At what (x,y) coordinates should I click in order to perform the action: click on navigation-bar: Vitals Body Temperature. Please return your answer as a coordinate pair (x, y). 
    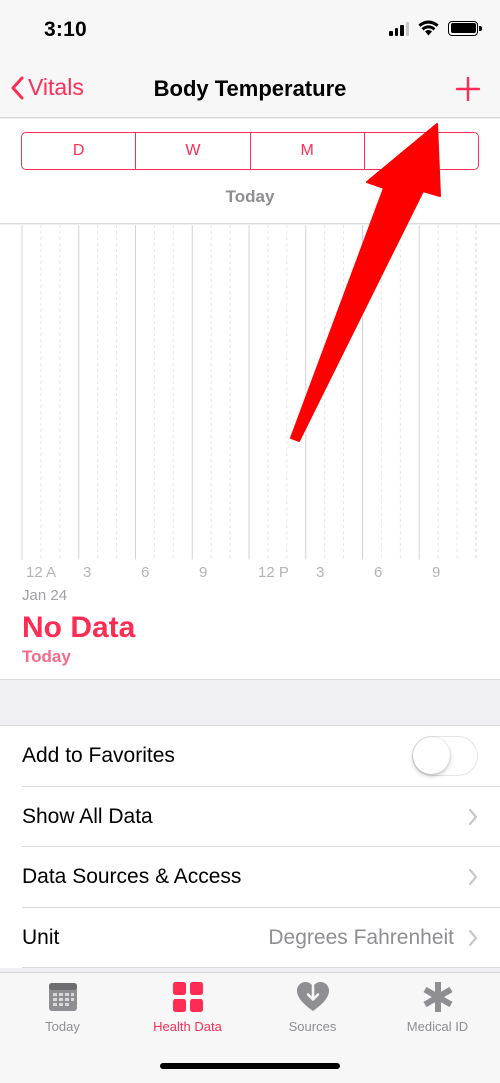
    Looking at the image, I should click on (250, 89).